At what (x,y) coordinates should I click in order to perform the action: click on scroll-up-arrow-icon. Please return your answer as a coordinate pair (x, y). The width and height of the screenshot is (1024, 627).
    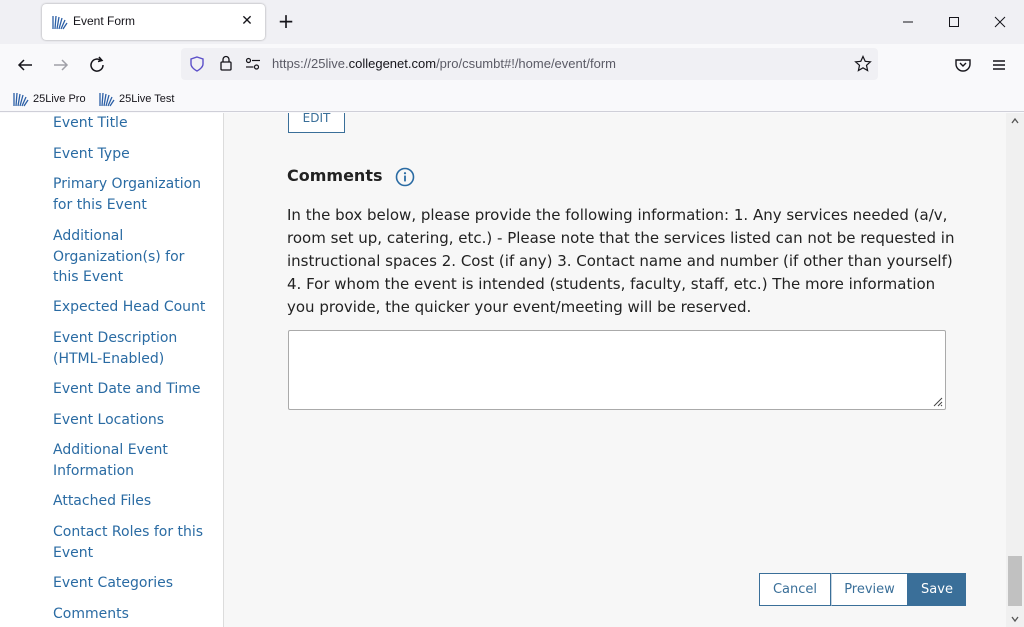
    Looking at the image, I should click on (1015, 121).